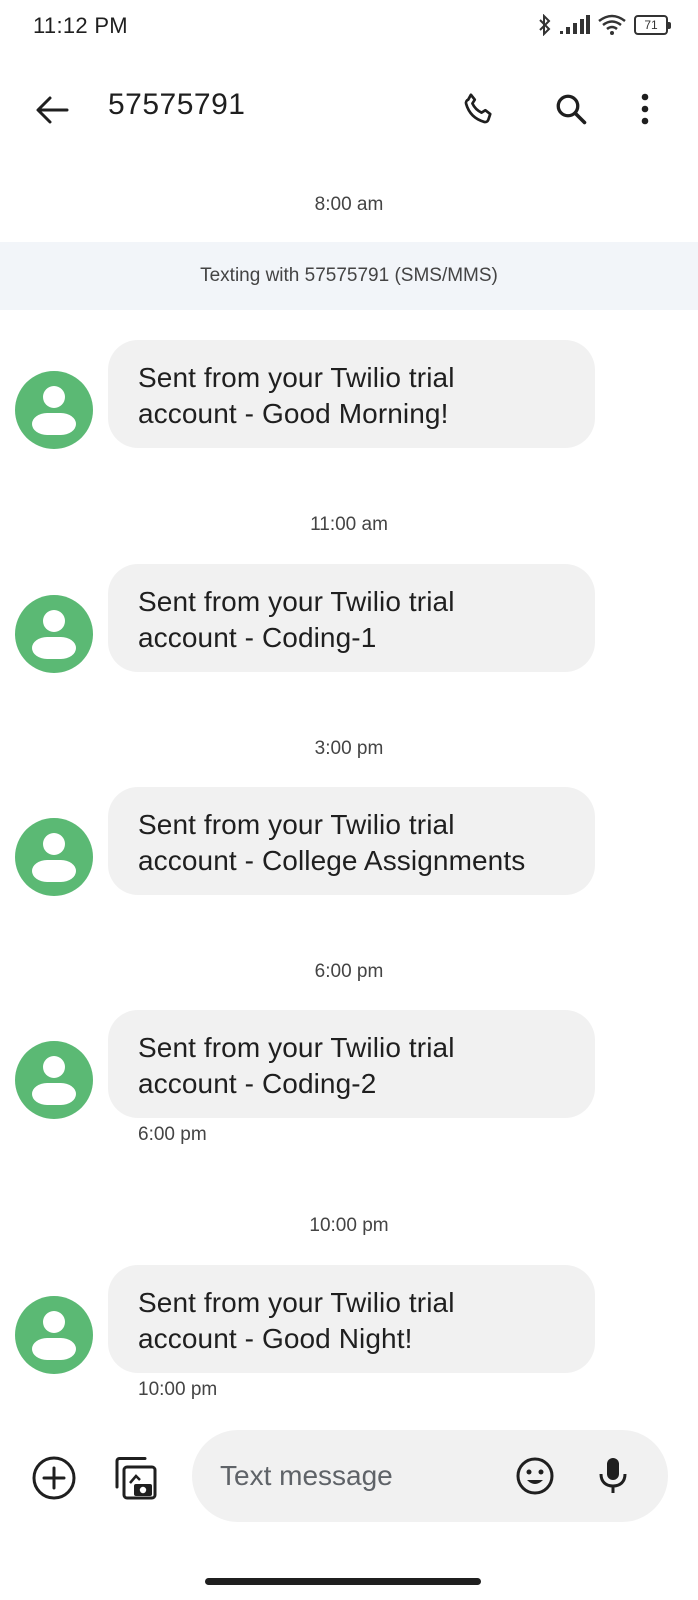  Describe the element at coordinates (172, 1134) in the screenshot. I see `message-time: 6:00 pm` at that location.